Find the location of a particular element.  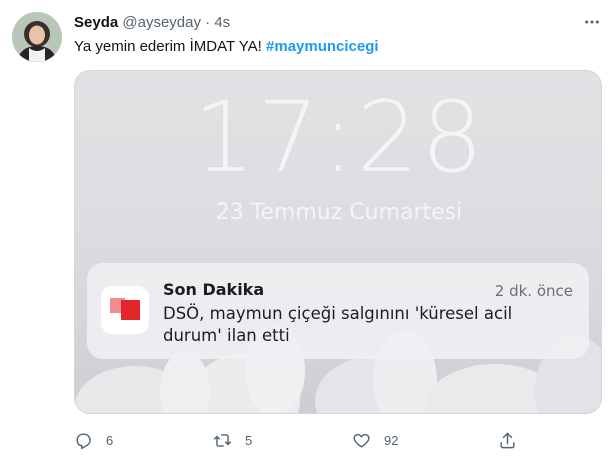

heart-icon is located at coordinates (361, 440).